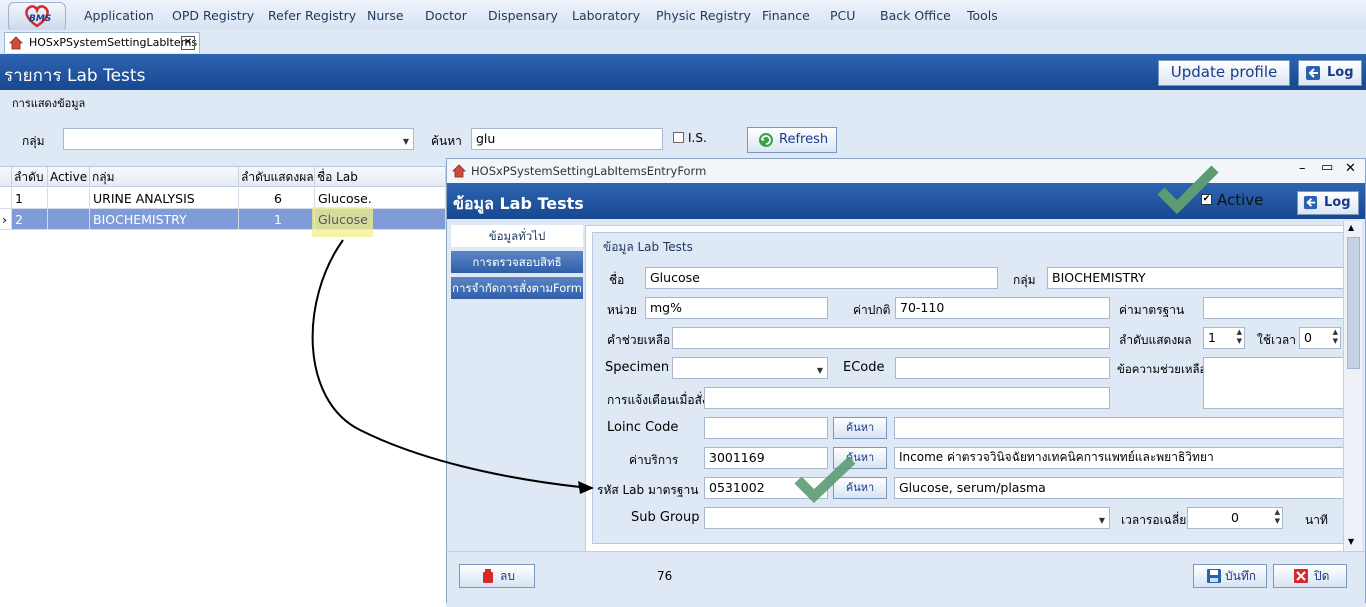 The image size is (1366, 607). Describe the element at coordinates (517, 288) in the screenshot. I see `tab-order-restriction: การจำกัดการสั่งตามForm` at that location.